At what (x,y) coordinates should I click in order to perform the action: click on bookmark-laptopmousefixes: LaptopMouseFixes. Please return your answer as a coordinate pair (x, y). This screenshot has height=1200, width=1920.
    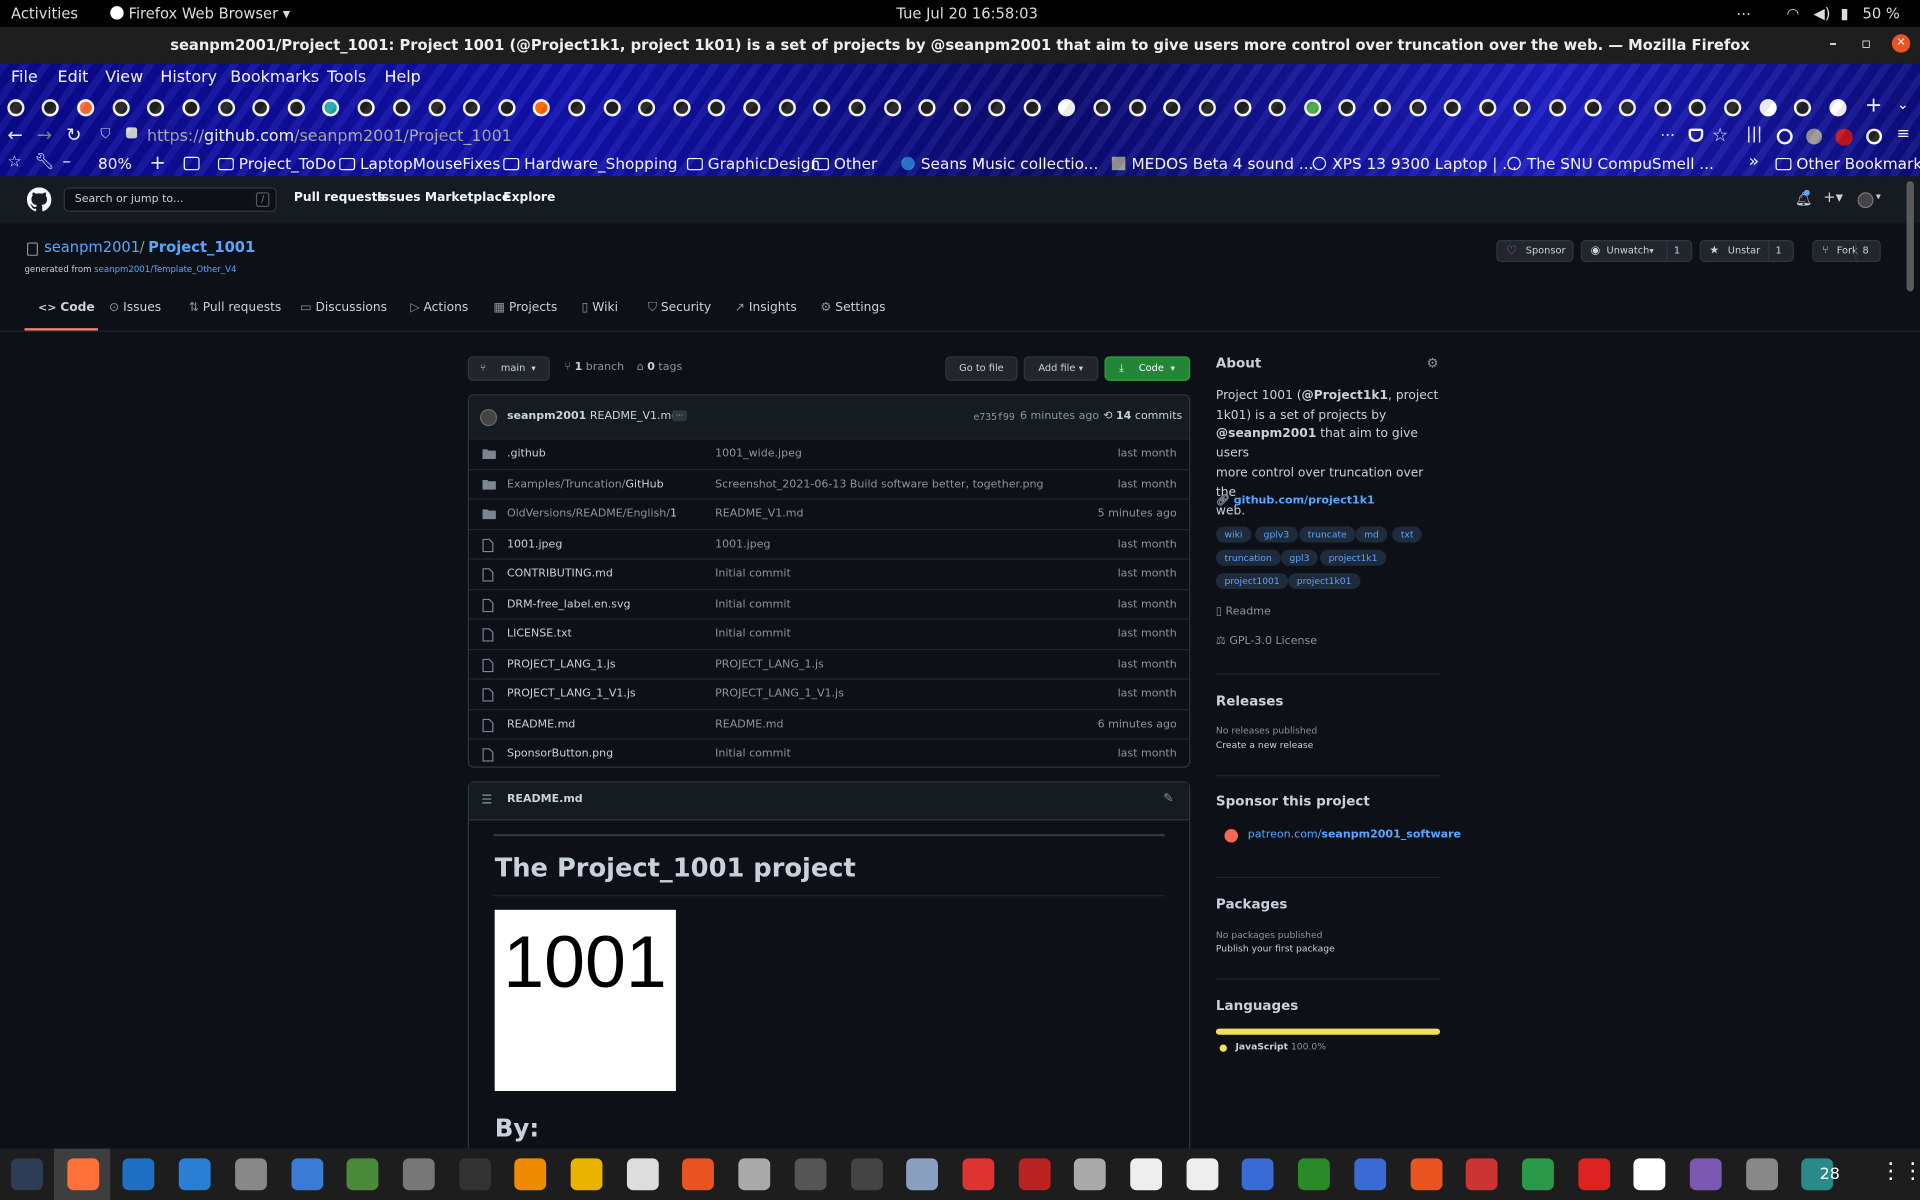
    Looking at the image, I should click on (419, 163).